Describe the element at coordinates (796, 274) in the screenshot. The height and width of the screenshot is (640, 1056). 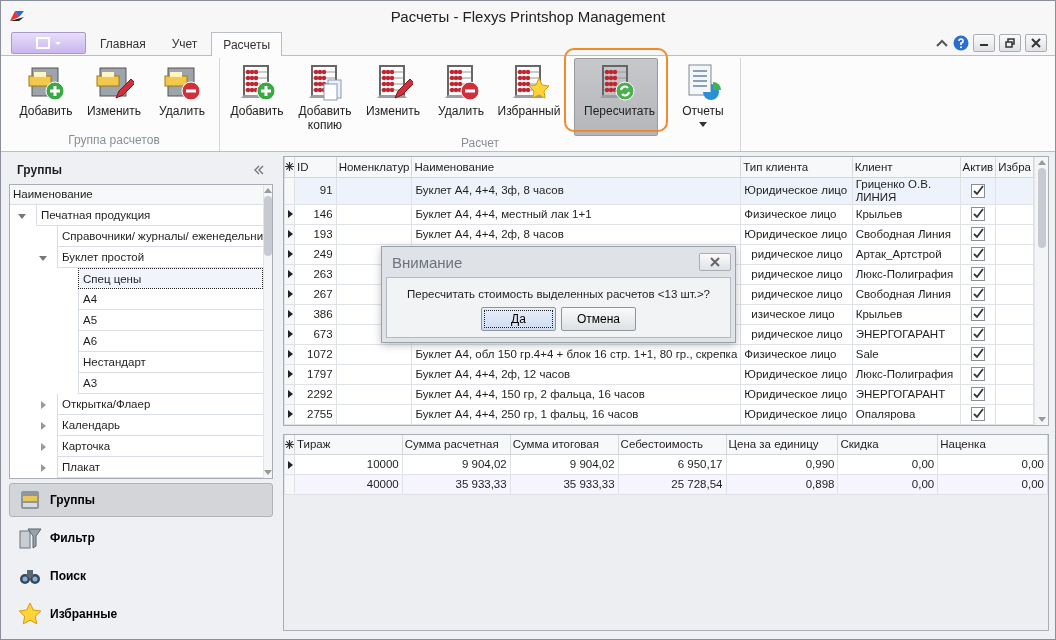
I see `table-cell: ридическое лицо` at that location.